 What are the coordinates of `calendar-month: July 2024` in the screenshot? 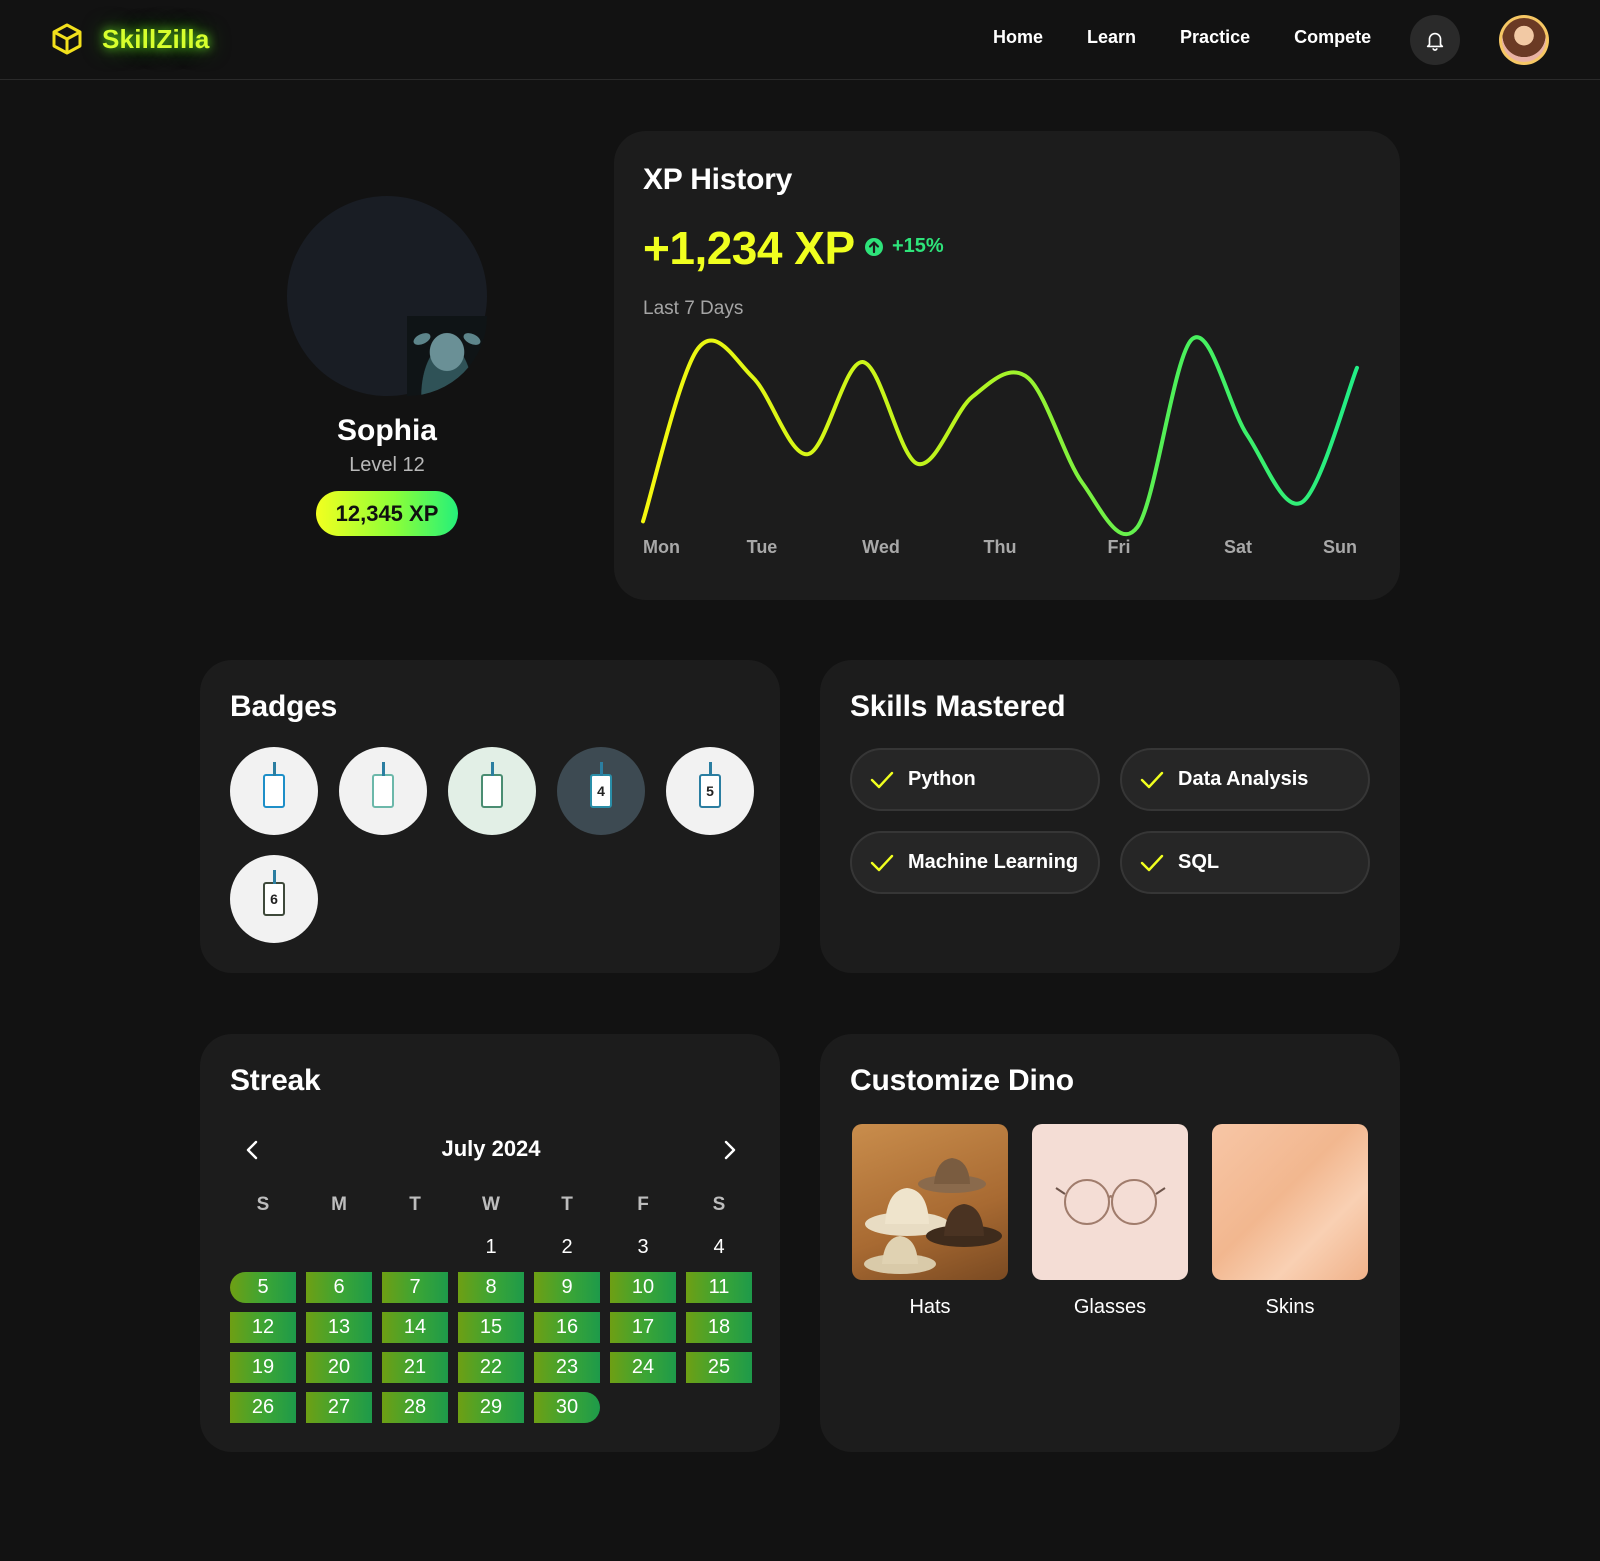 It's located at (491, 1148).